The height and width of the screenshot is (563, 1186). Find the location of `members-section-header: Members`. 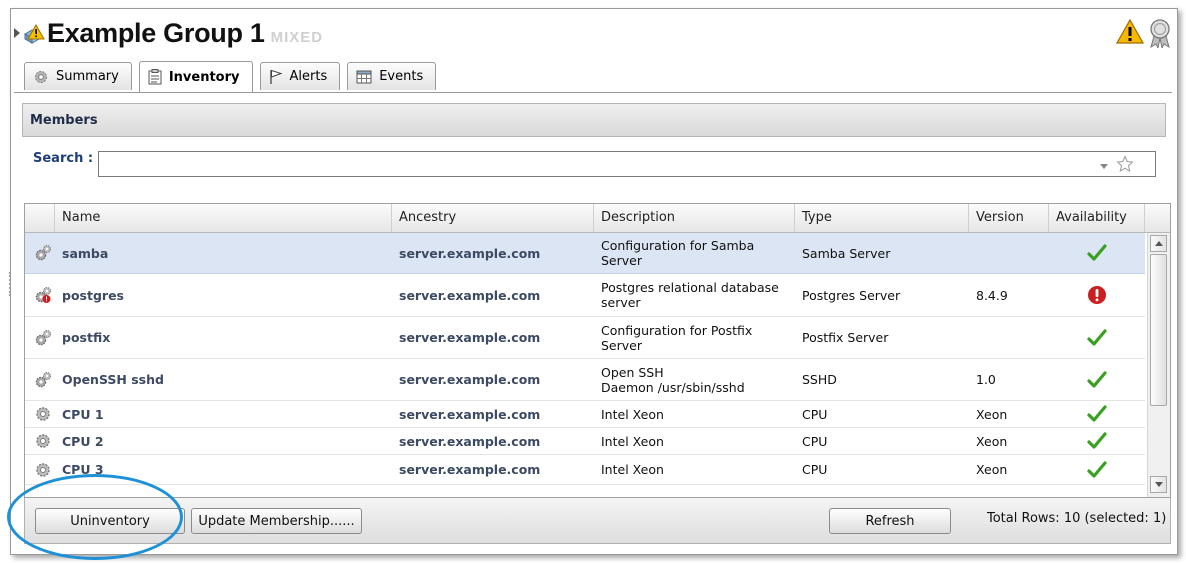

members-section-header: Members is located at coordinates (594, 120).